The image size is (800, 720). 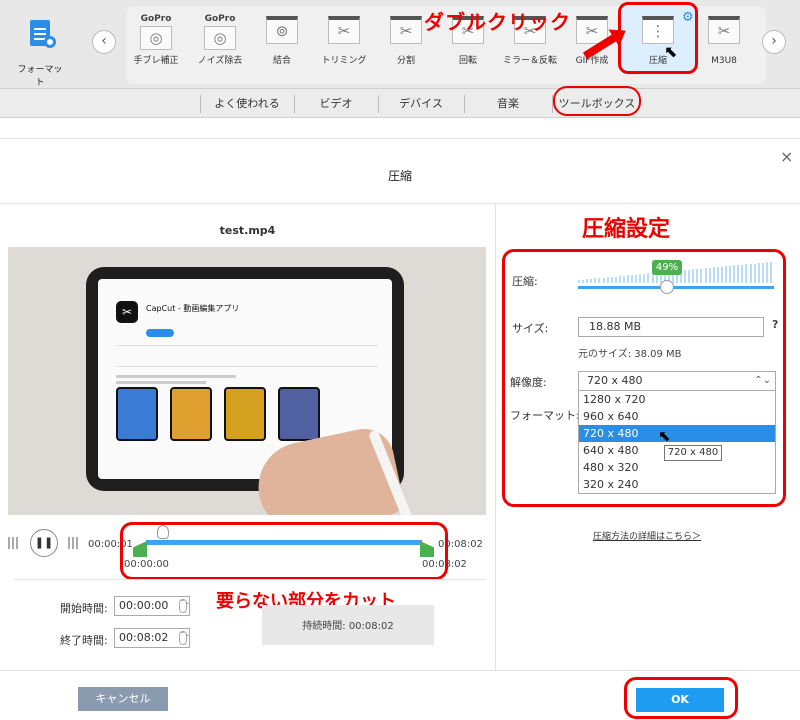 I want to click on resolution-select: 720 x 480 ⌃⌄, so click(x=677, y=381).